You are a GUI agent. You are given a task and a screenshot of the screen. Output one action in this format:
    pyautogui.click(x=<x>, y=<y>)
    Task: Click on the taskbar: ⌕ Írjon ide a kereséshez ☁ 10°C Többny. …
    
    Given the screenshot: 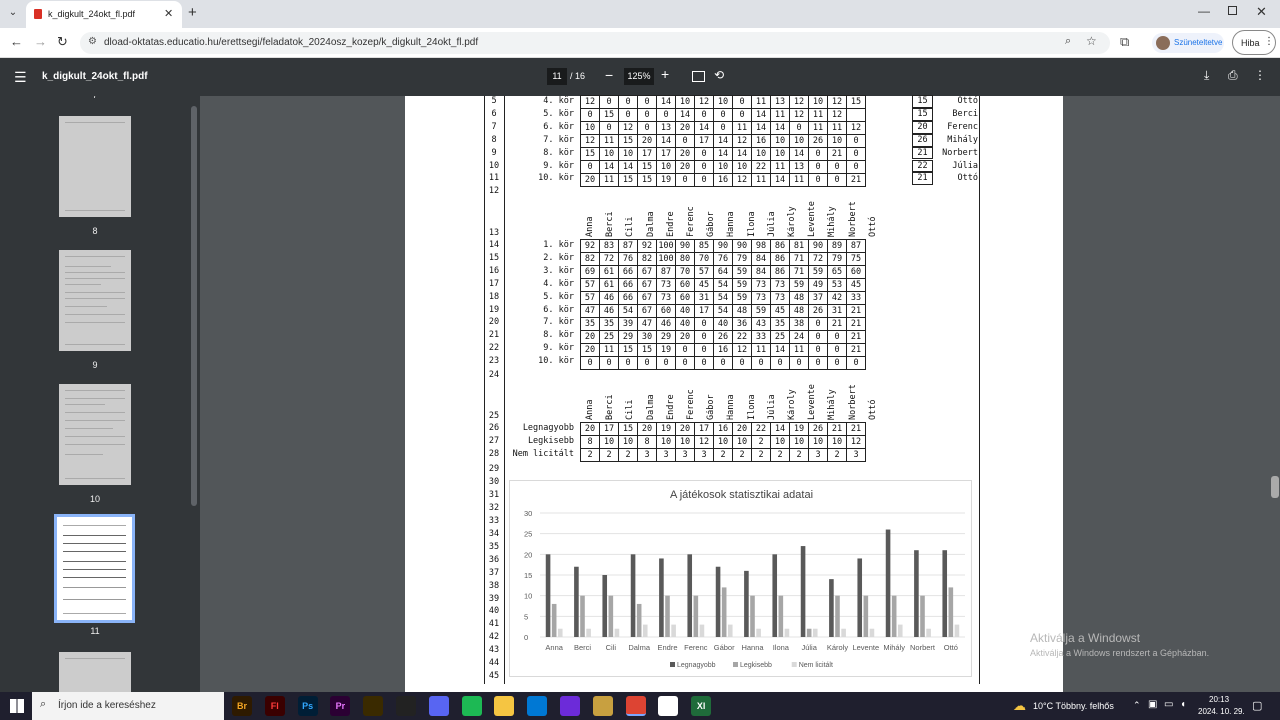 What is the action you would take?
    pyautogui.click(x=640, y=706)
    